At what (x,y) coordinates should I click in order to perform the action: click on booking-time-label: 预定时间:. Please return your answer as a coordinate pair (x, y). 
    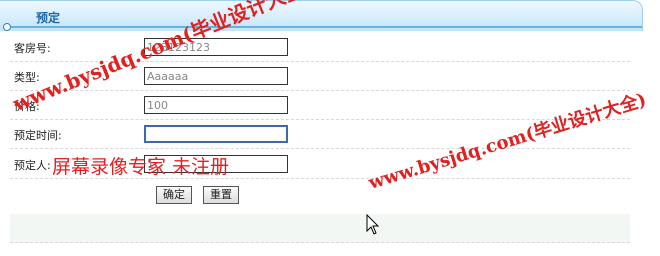
    Looking at the image, I should click on (38, 135).